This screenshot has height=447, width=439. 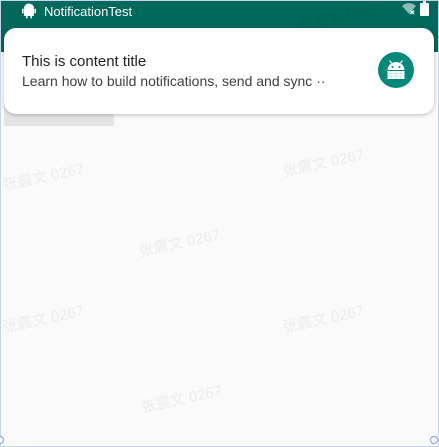 I want to click on wifi-x-icon, so click(x=409, y=11).